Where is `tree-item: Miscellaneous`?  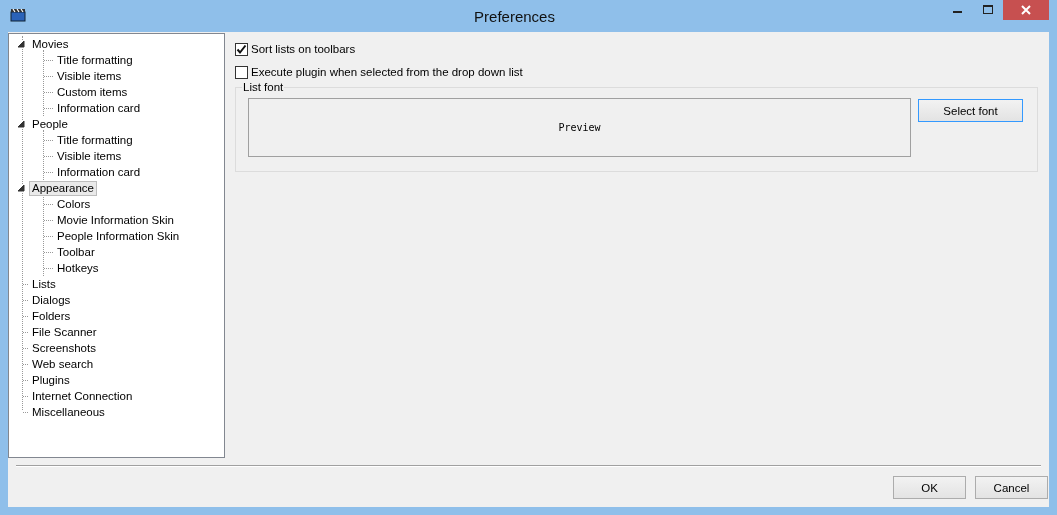
tree-item: Miscellaneous is located at coordinates (68, 412).